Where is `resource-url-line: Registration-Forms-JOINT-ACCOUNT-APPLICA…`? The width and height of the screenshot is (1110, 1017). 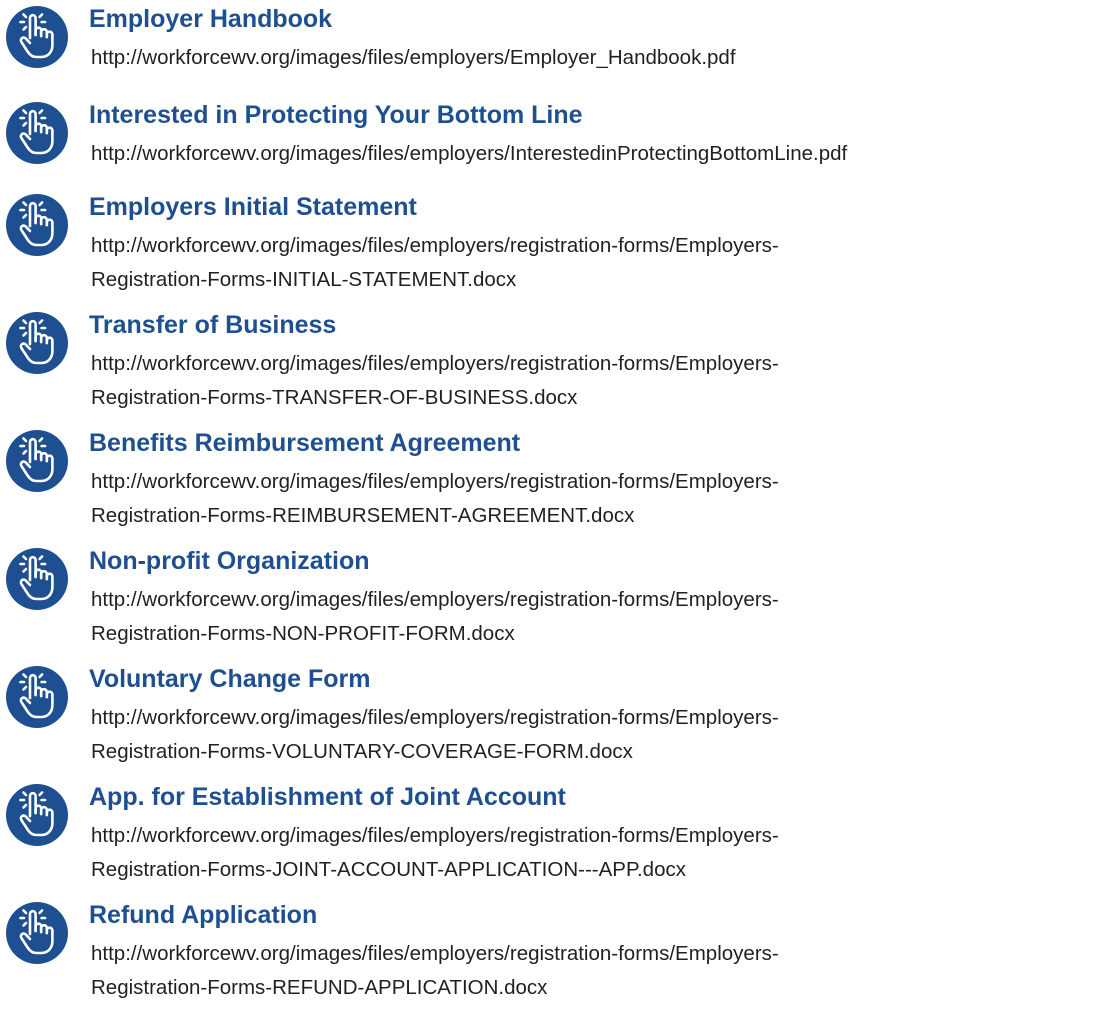 resource-url-line: Registration-Forms-JOINT-ACCOUNT-APPLICA… is located at coordinates (388, 869).